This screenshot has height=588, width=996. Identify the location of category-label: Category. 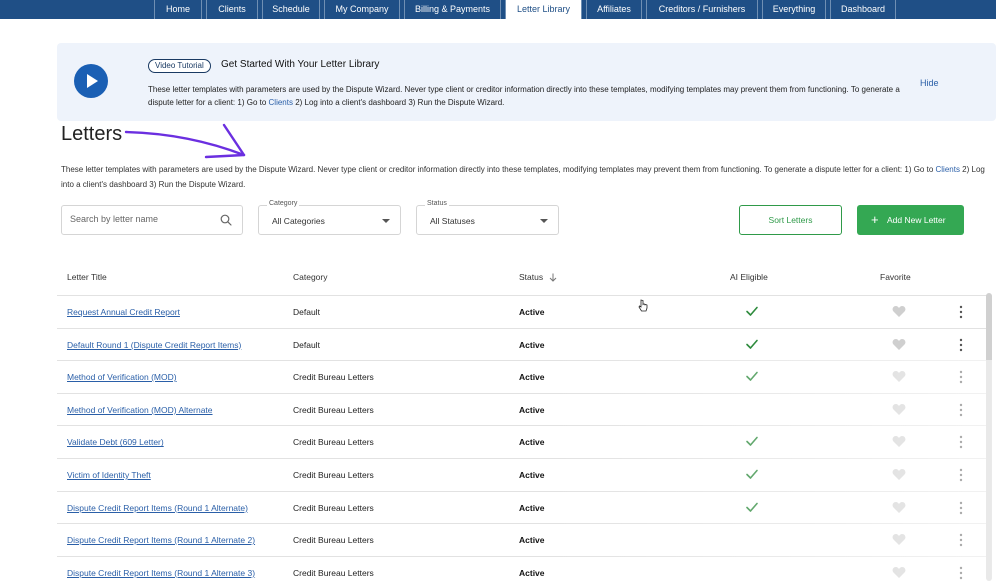
(283, 203).